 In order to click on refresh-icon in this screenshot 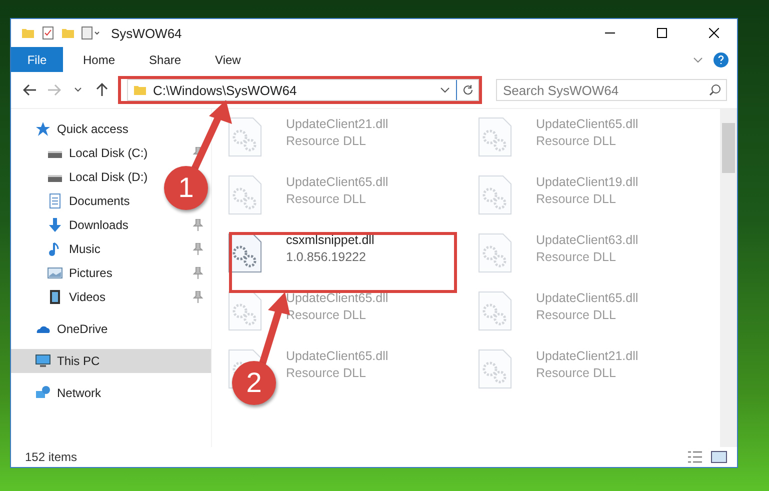, I will do `click(468, 90)`.